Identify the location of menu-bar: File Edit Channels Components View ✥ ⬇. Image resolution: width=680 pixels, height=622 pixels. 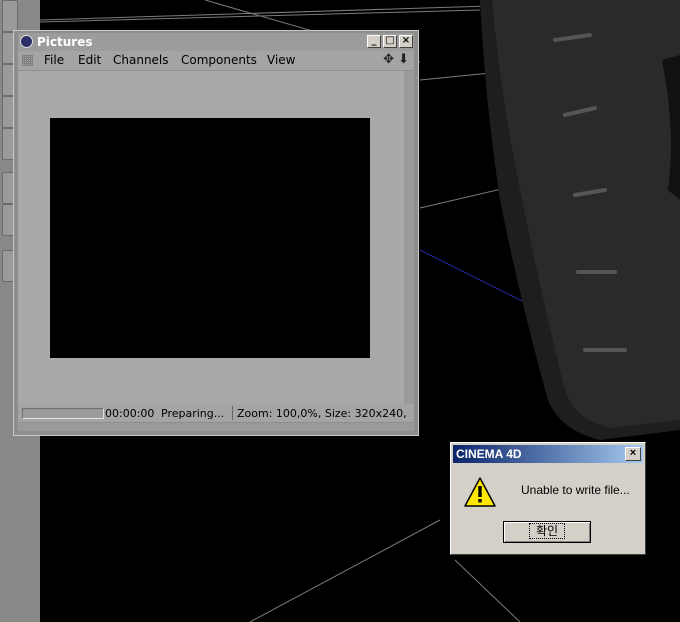
(216, 60).